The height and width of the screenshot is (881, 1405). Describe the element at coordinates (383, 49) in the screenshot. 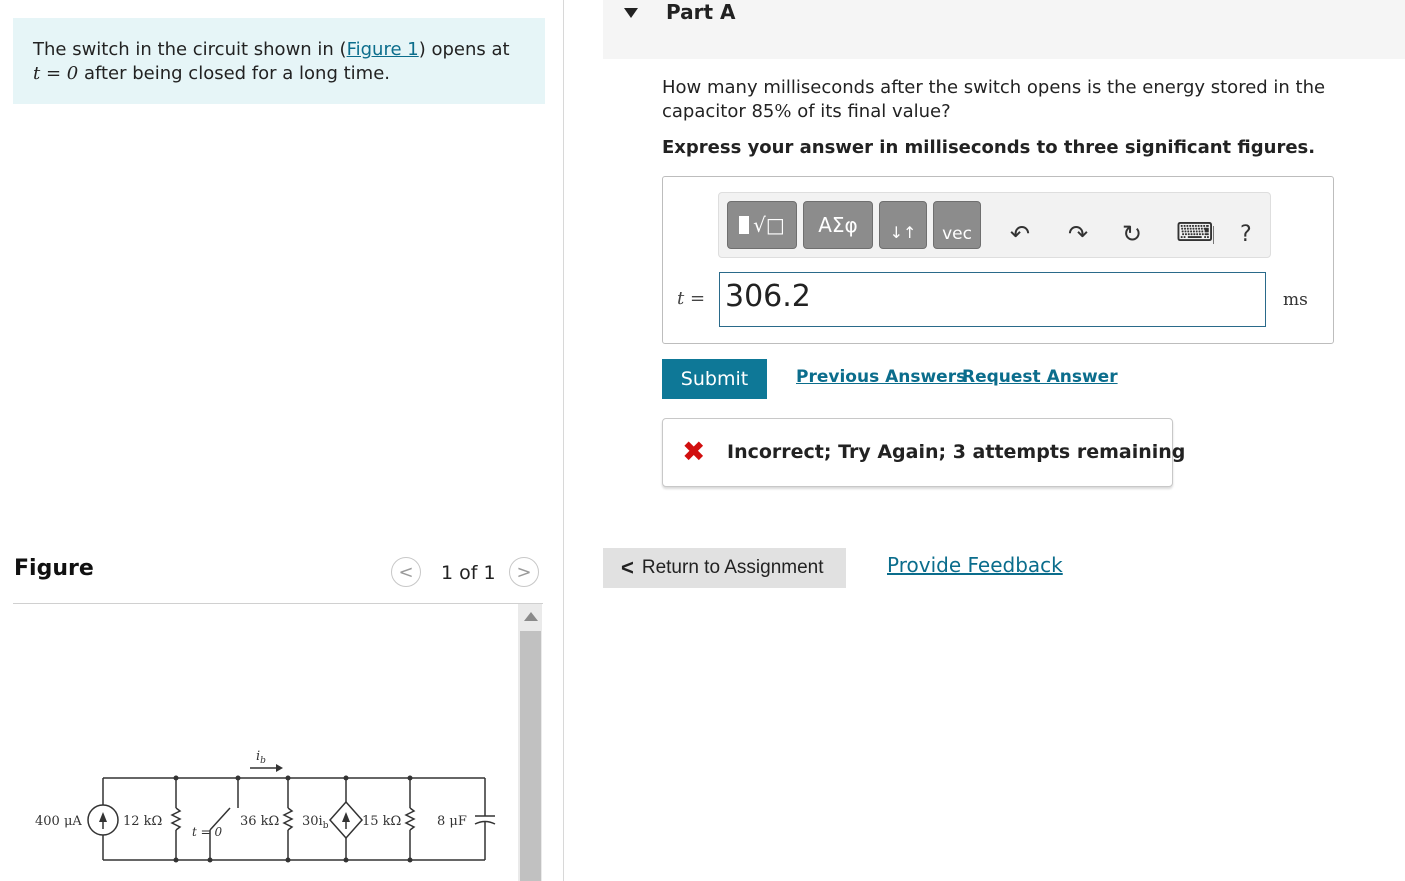

I see `figure-link: Figure 1` at that location.